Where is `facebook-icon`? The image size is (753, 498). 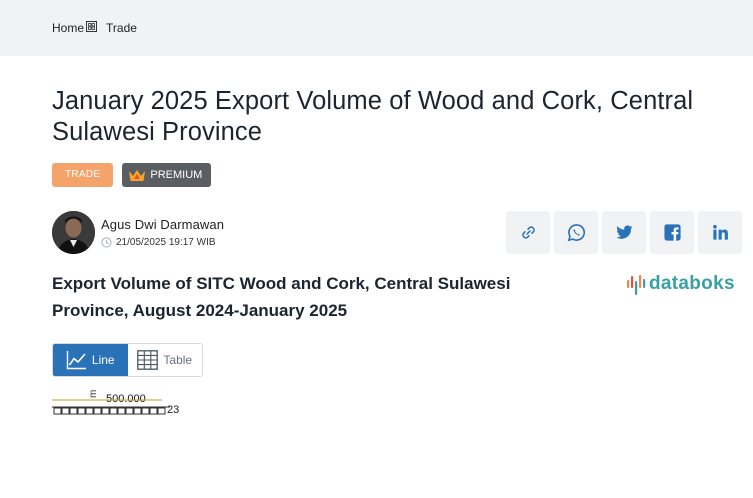 facebook-icon is located at coordinates (672, 232).